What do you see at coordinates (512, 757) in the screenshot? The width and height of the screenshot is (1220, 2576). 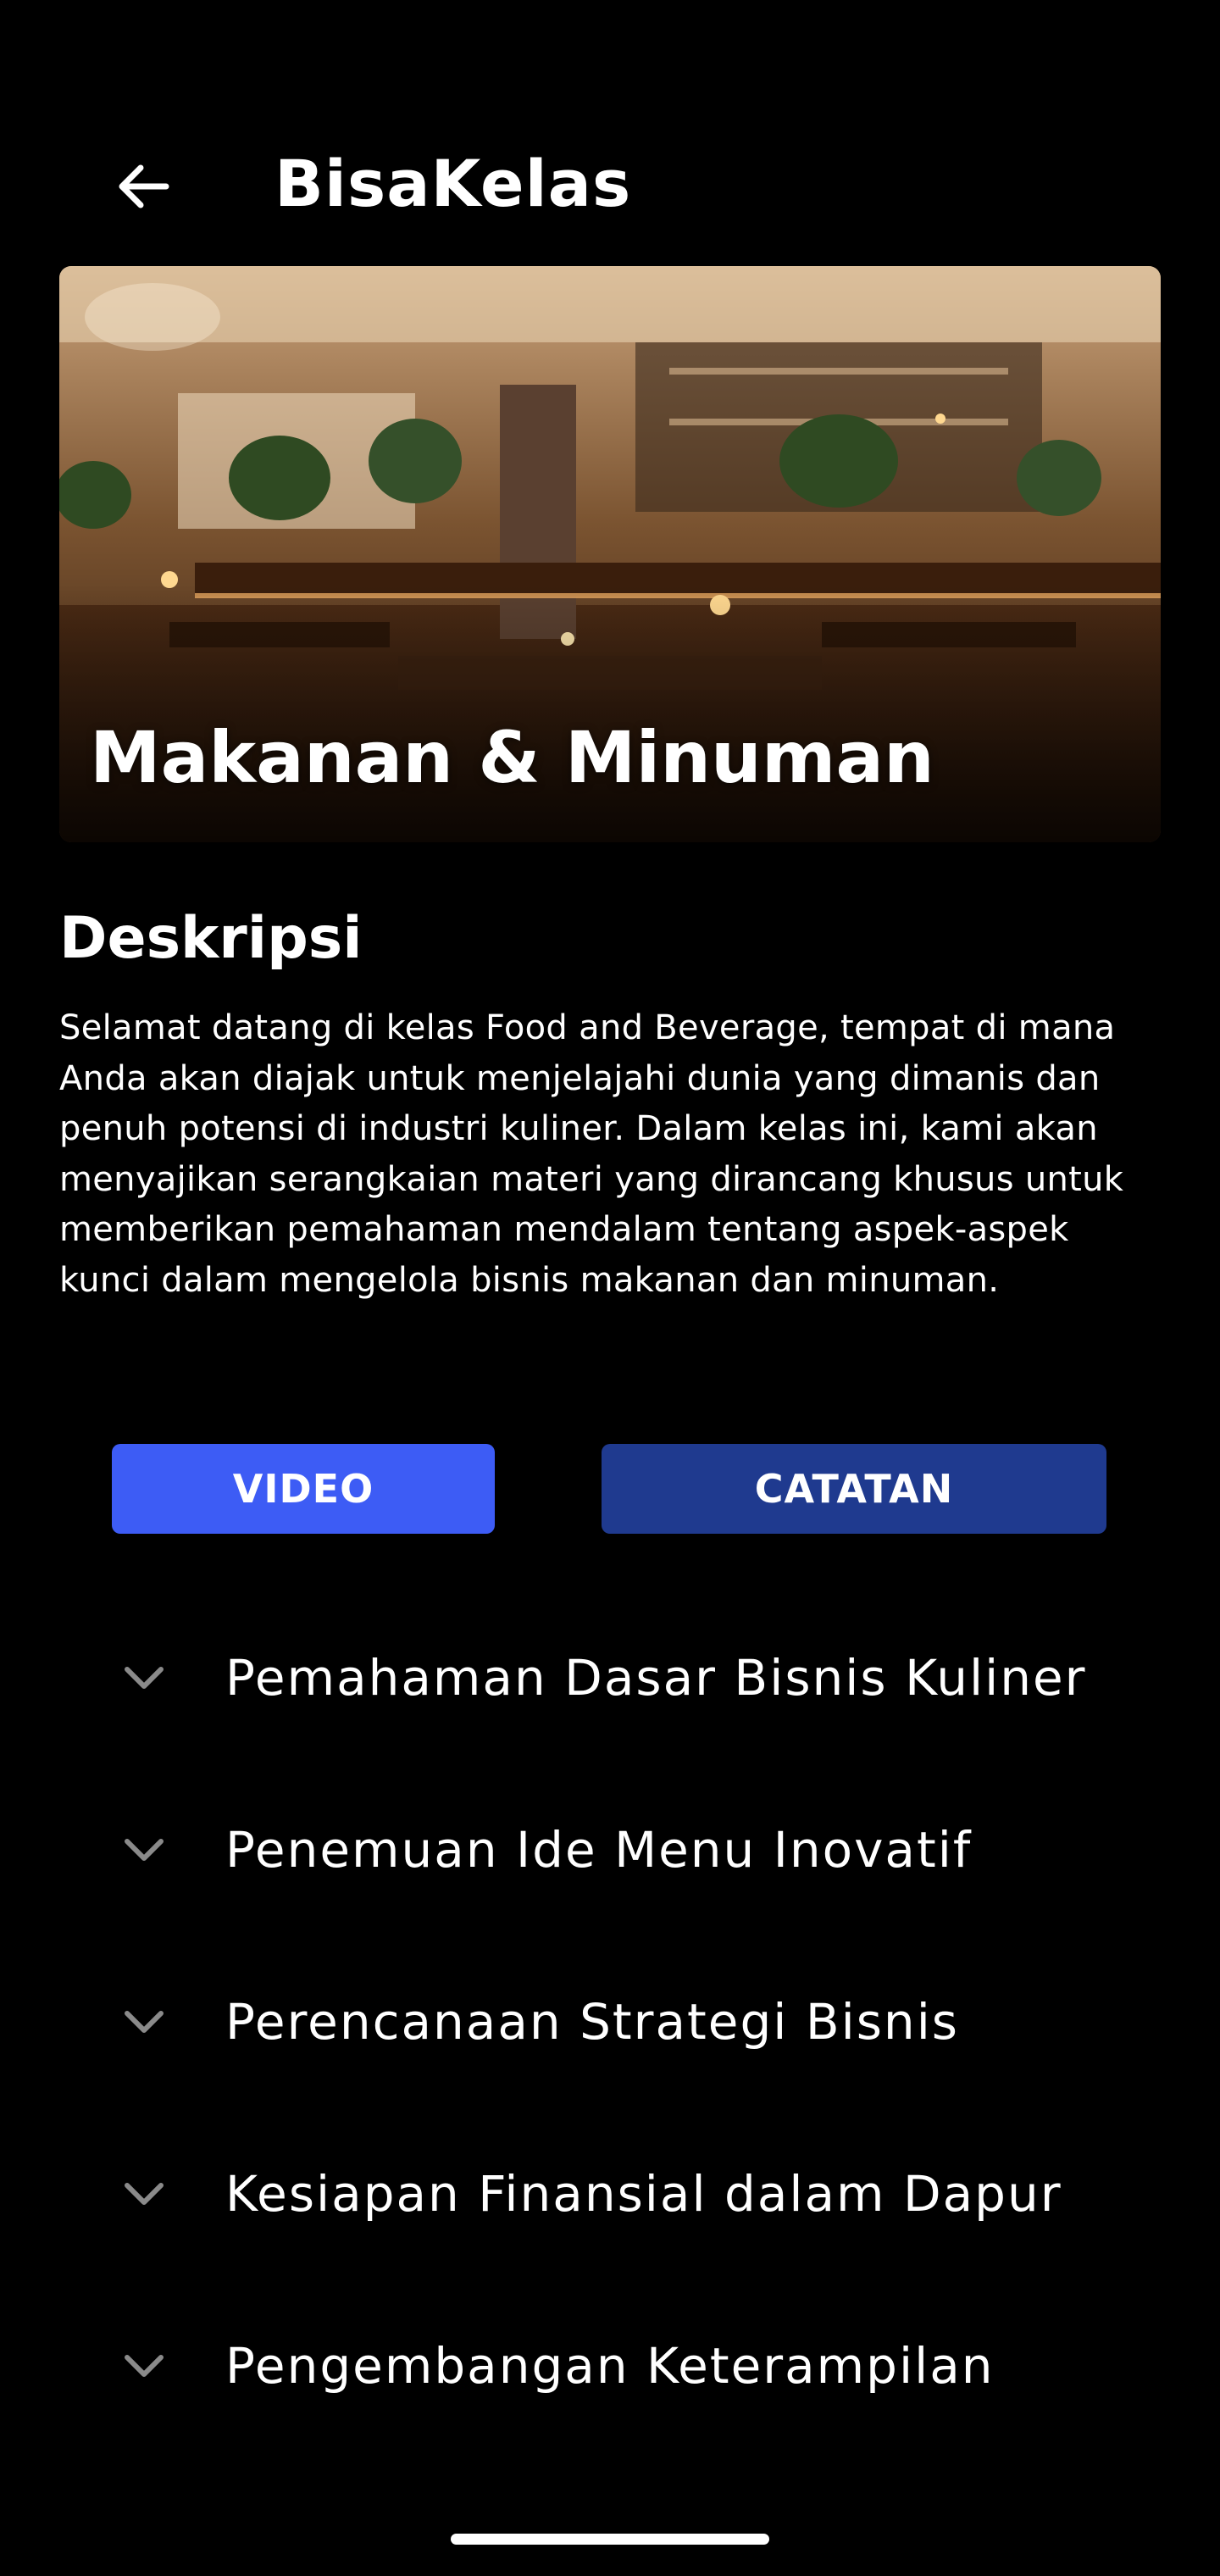 I see `course-title: Makanan & Minuman` at bounding box center [512, 757].